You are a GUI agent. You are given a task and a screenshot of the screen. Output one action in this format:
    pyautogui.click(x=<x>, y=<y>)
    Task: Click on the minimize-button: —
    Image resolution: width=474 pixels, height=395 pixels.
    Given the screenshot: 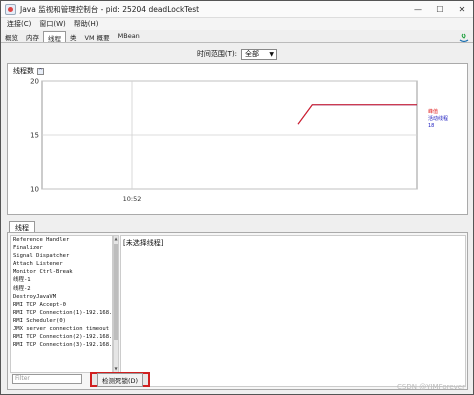 What is the action you would take?
    pyautogui.click(x=418, y=9)
    